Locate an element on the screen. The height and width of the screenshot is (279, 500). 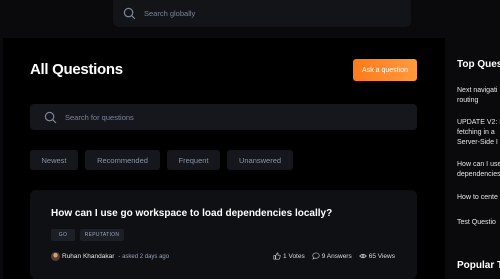
top-question-4: How to cente is located at coordinates (477, 198).